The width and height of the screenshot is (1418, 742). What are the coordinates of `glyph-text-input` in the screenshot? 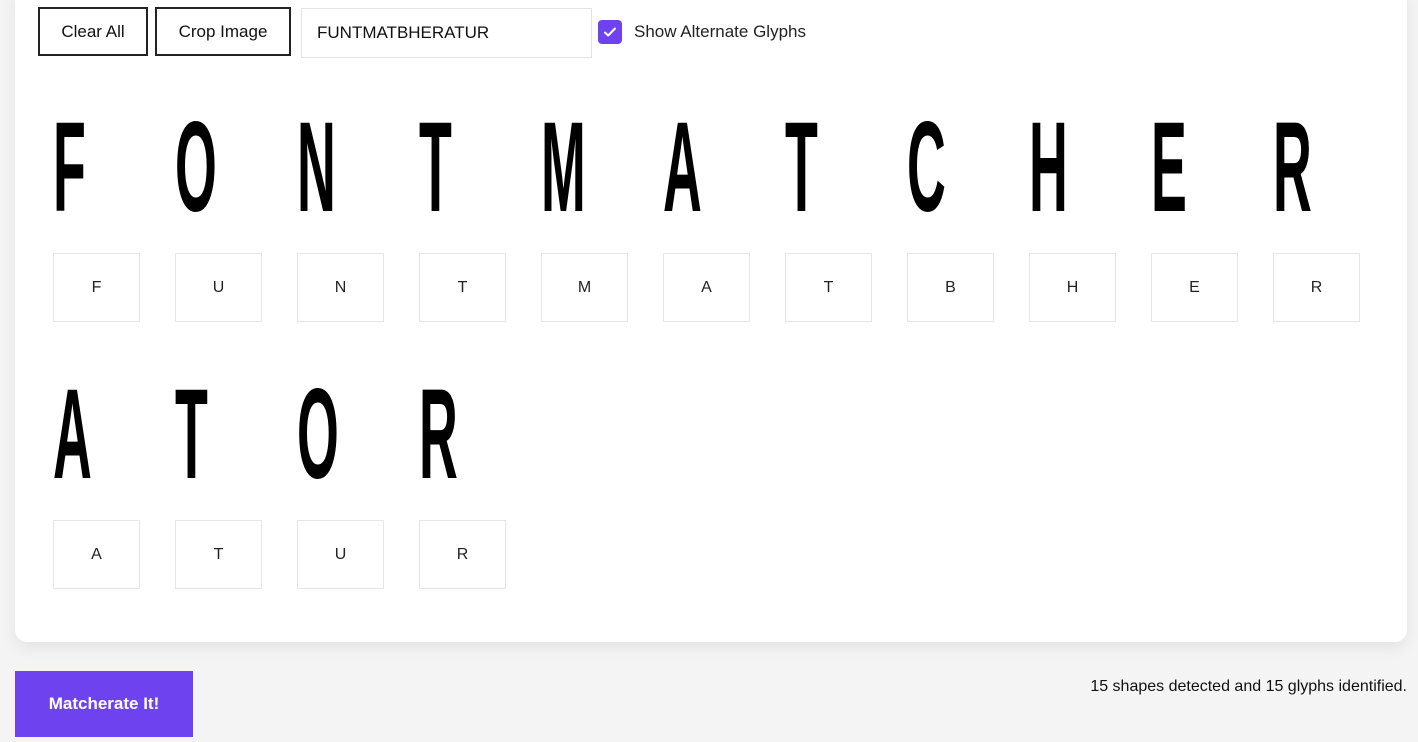 It's located at (446, 33).